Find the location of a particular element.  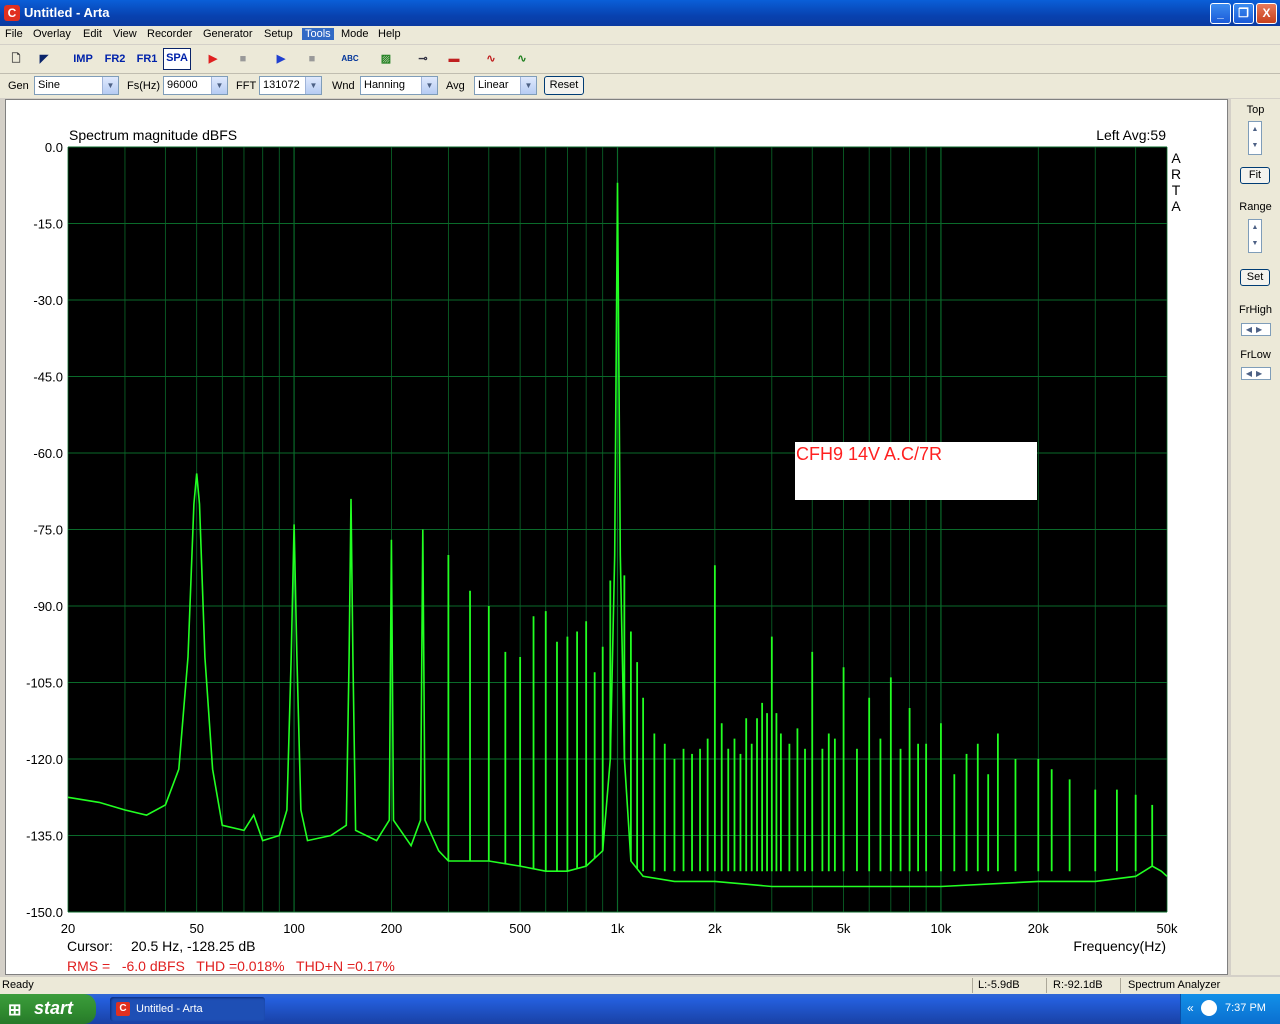

menu-recorder: Recorder is located at coordinates (169, 34).